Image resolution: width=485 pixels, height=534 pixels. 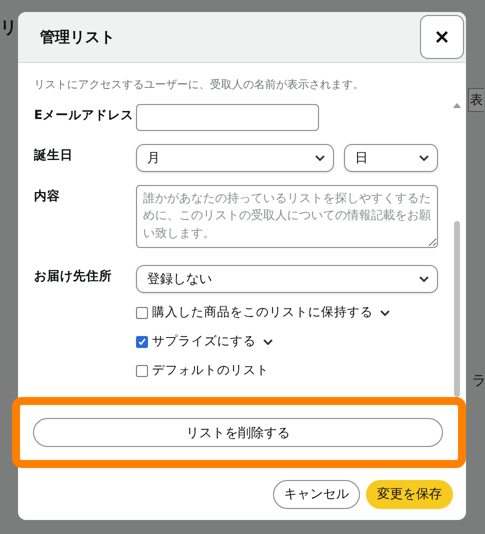 I want to click on checkbox-label: サプライズにする, so click(x=204, y=341).